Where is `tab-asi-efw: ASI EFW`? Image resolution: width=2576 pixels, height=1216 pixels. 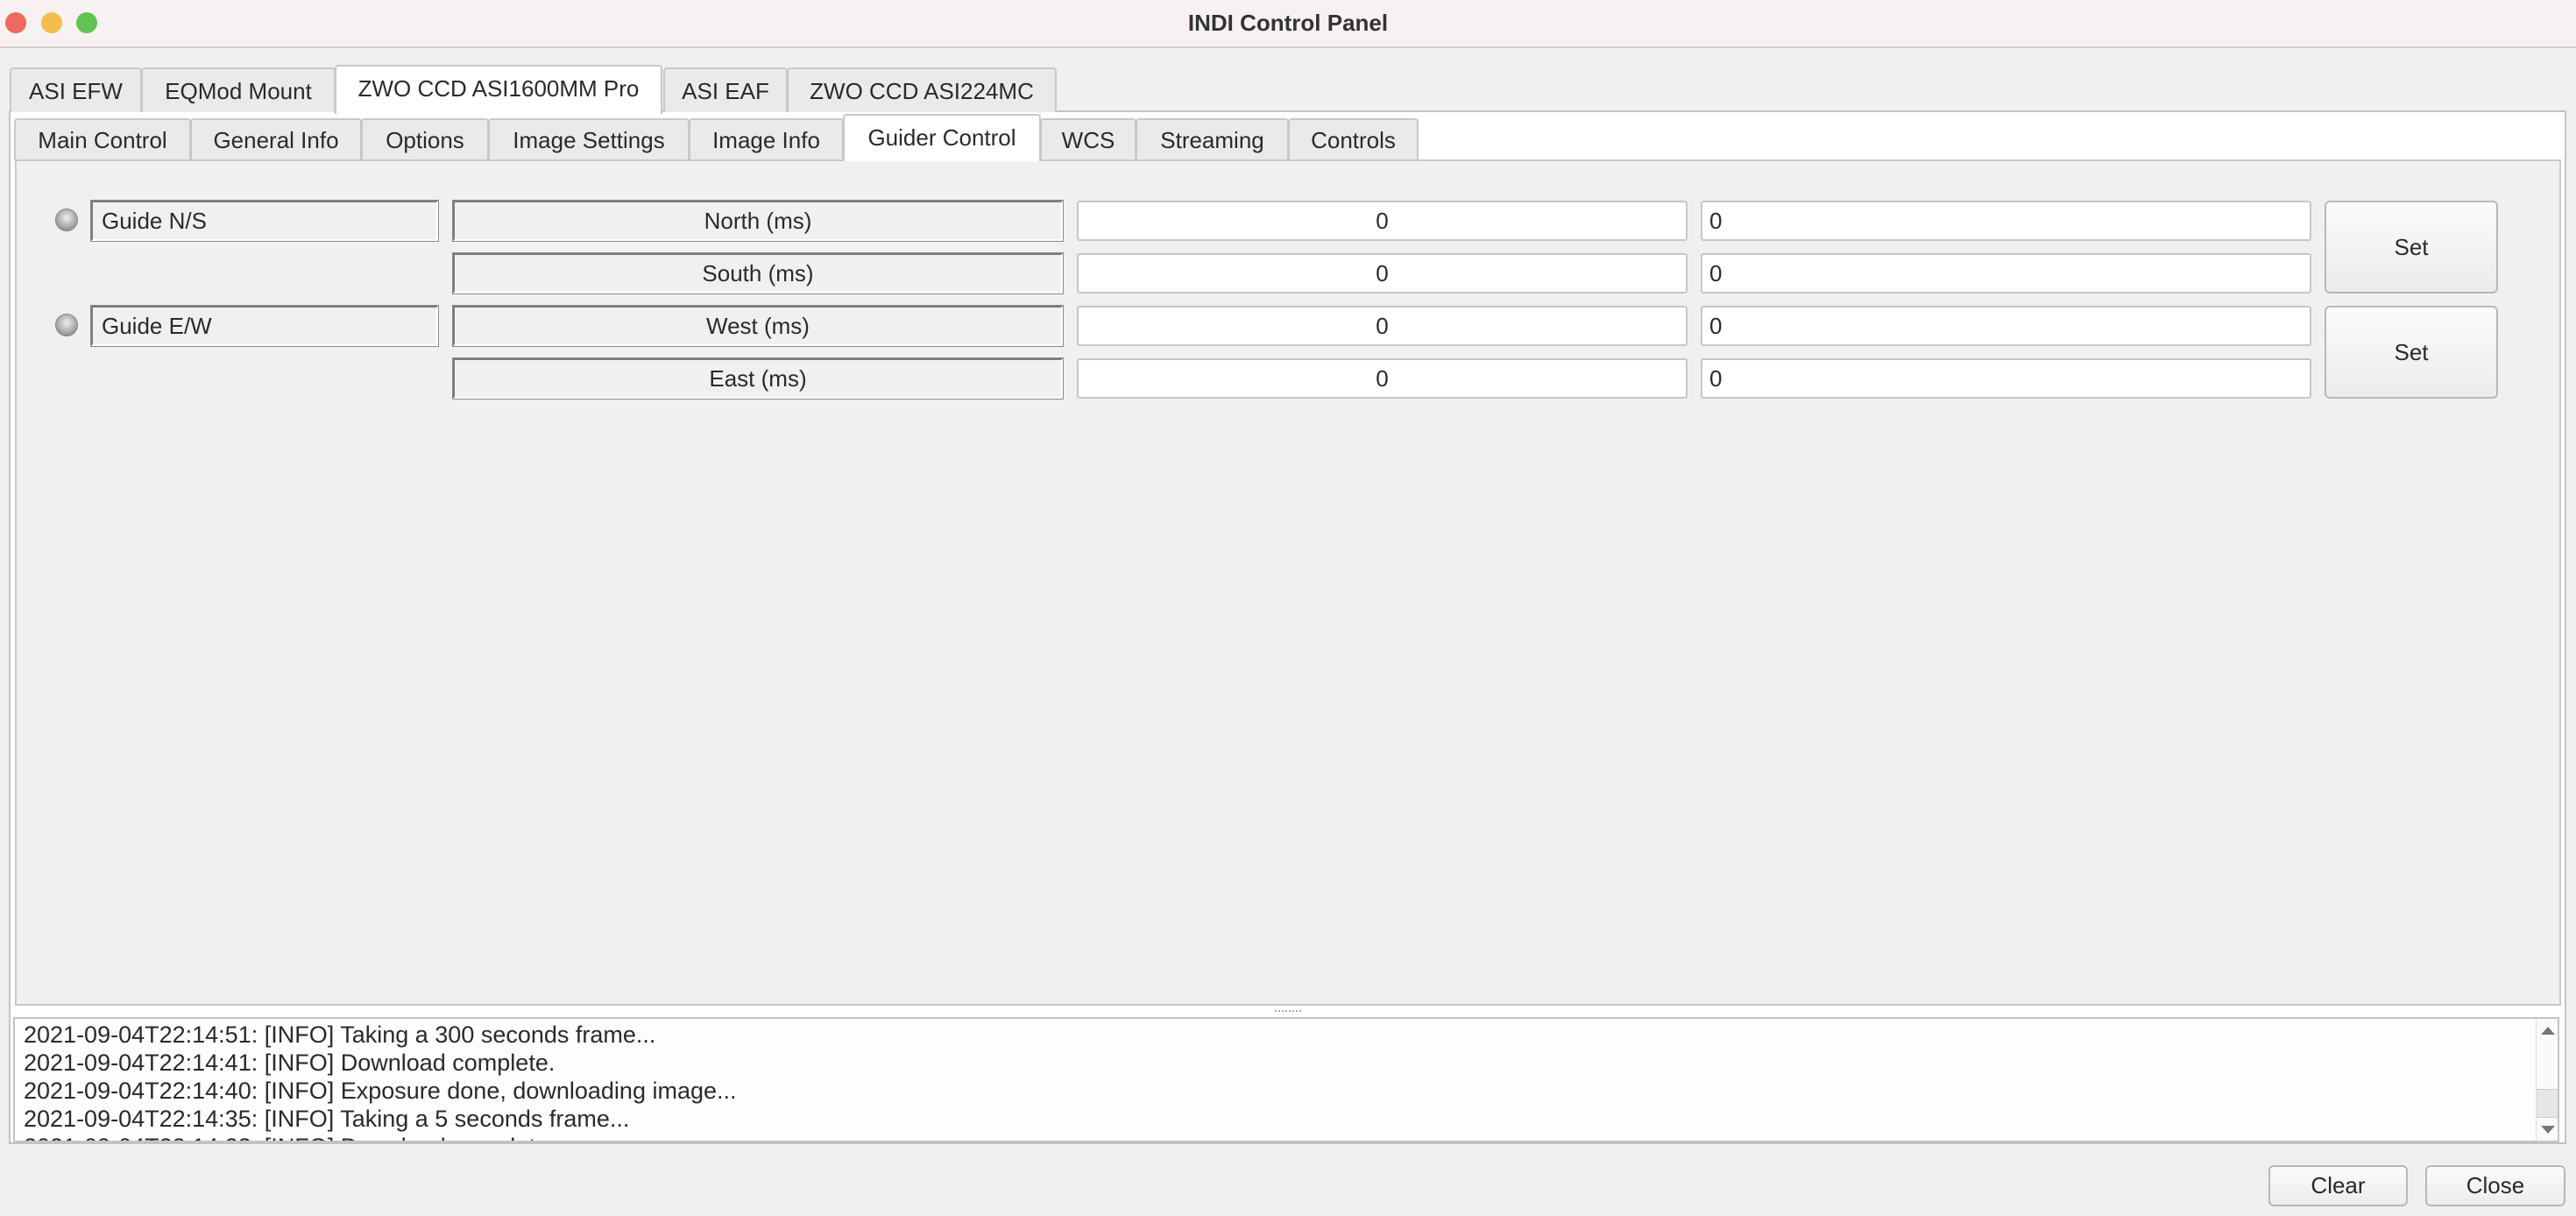 tab-asi-efw: ASI EFW is located at coordinates (76, 90).